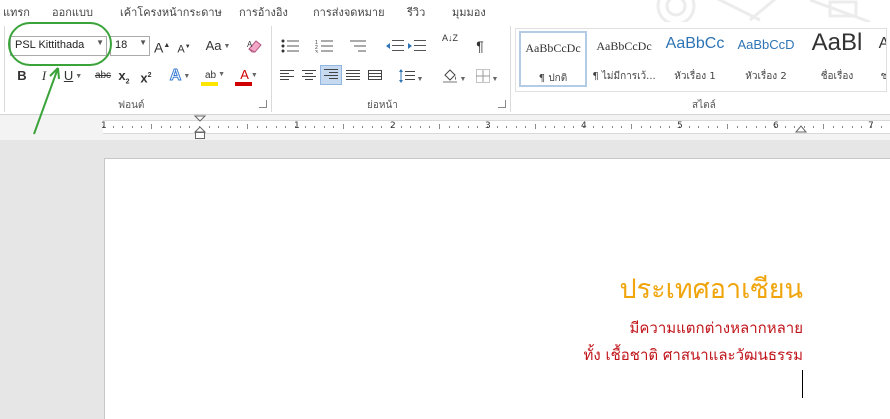 The image size is (890, 419). I want to click on strikethrough-button: abc, so click(103, 76).